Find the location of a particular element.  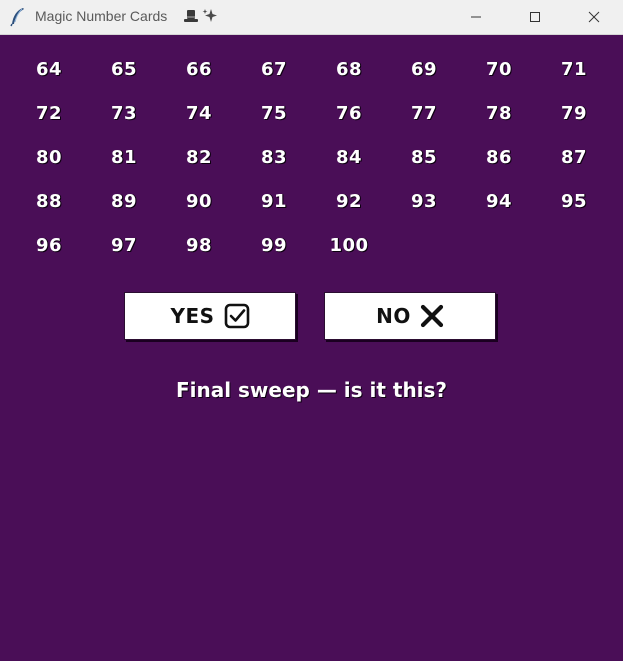

card-number: 98 is located at coordinates (199, 245).